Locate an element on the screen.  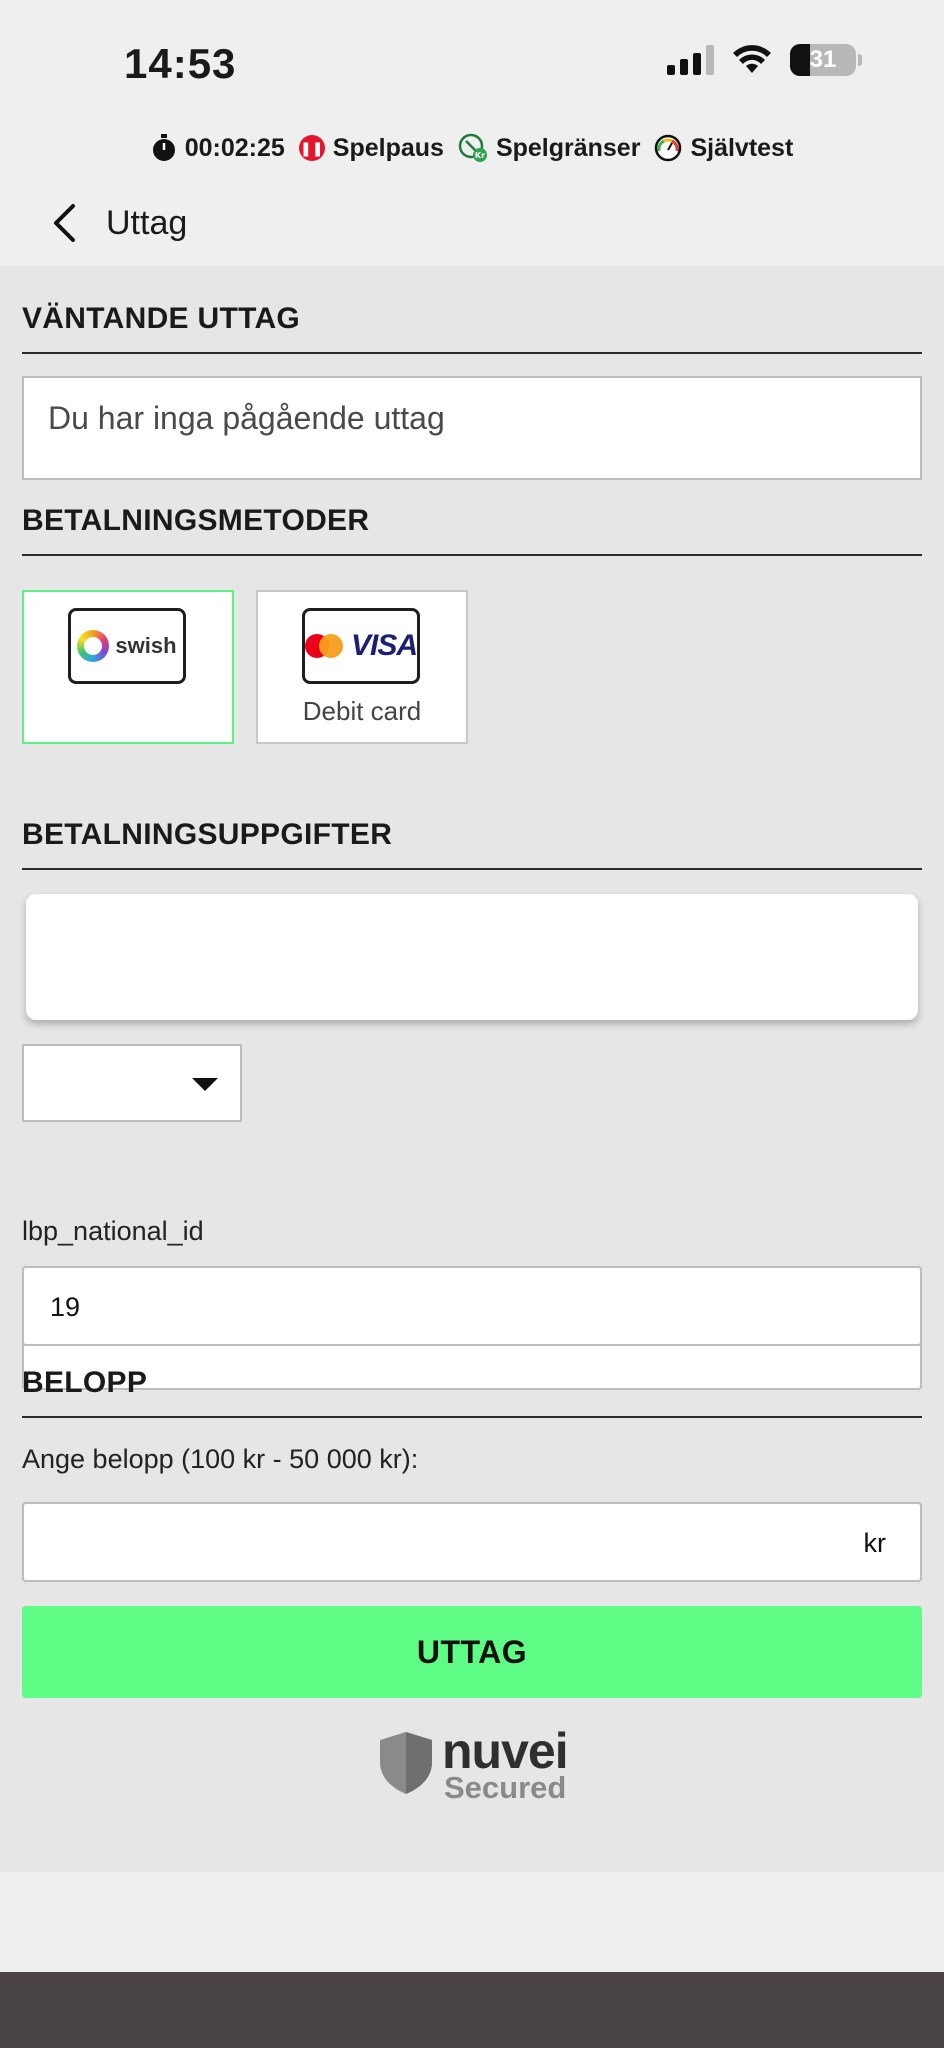
status-bar: 14:53 31 is located at coordinates (472, 60).